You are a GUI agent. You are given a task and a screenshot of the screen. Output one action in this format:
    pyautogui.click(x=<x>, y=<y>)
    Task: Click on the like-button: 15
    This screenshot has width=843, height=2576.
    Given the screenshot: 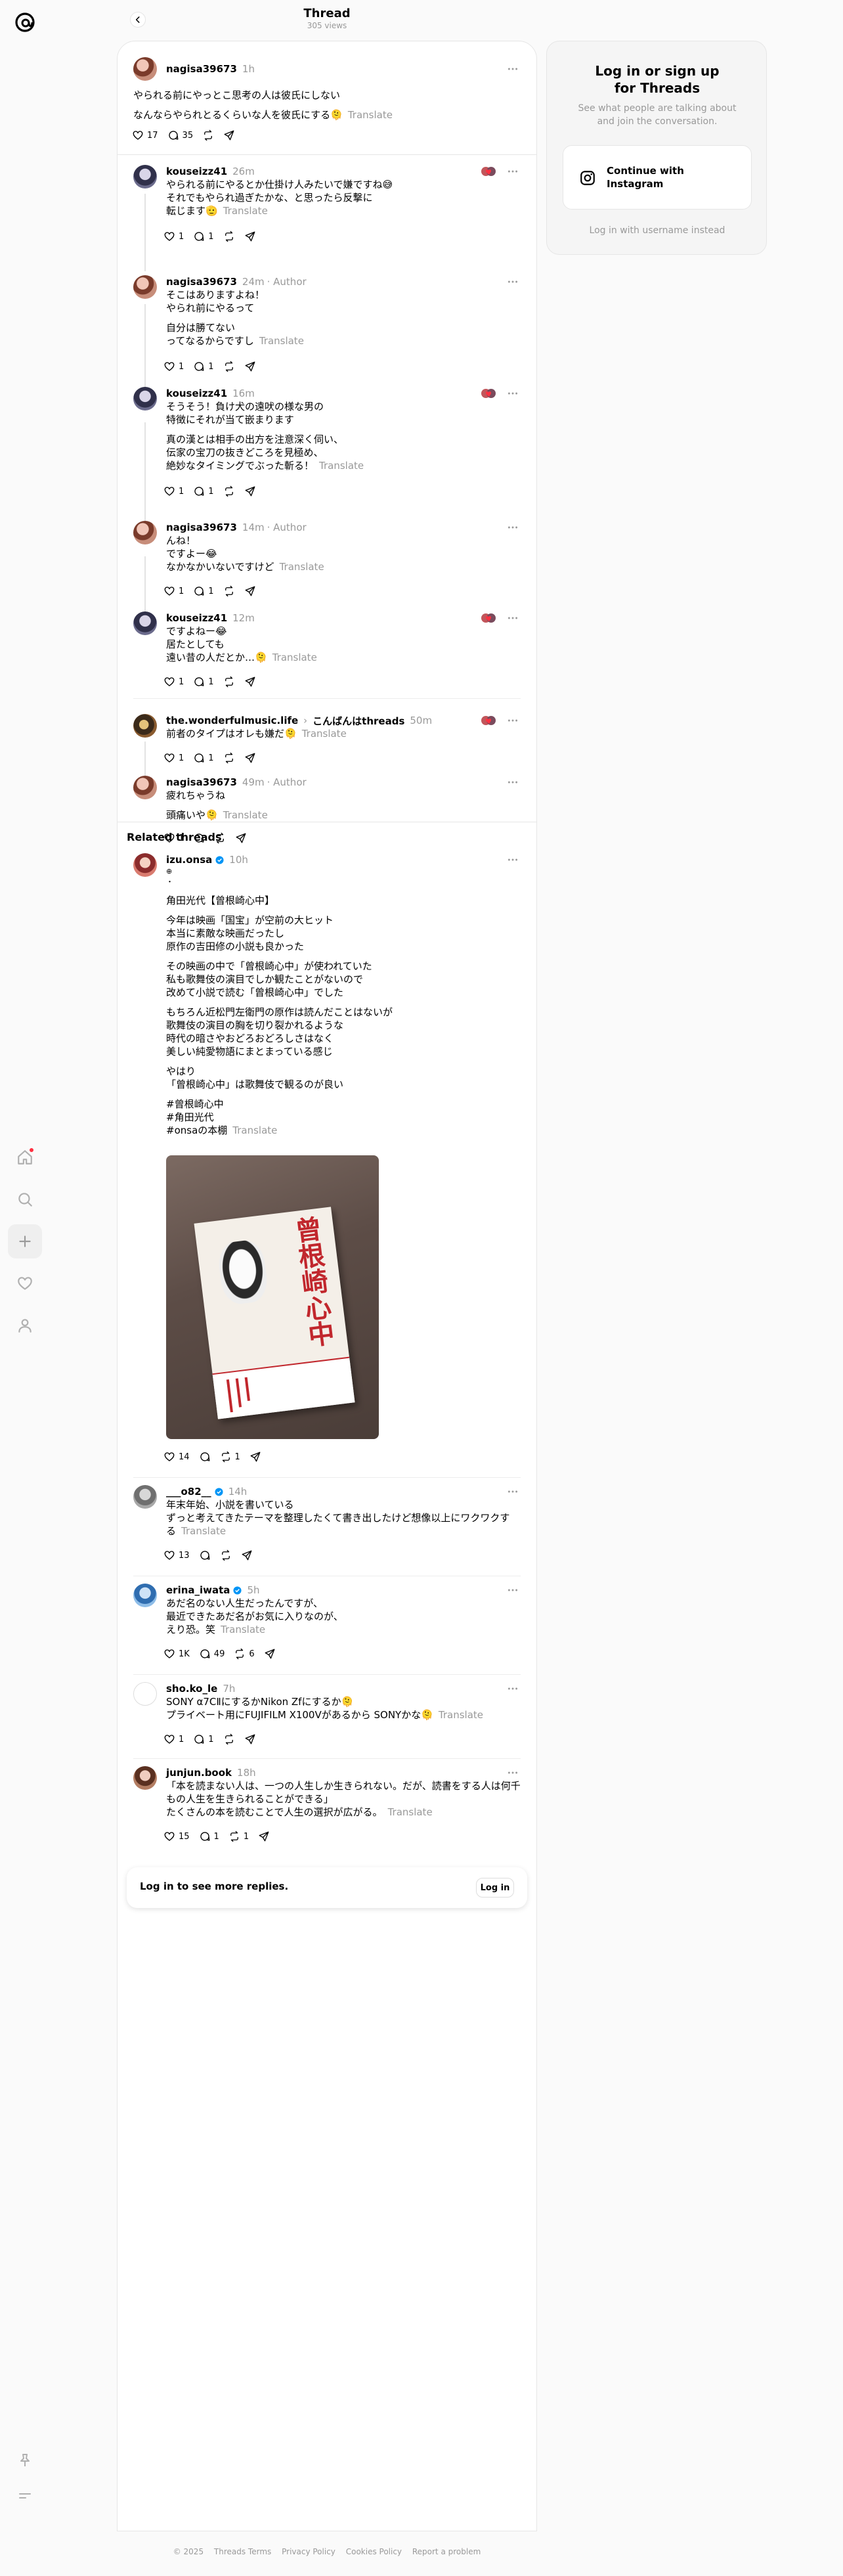 What is the action you would take?
    pyautogui.click(x=176, y=1836)
    